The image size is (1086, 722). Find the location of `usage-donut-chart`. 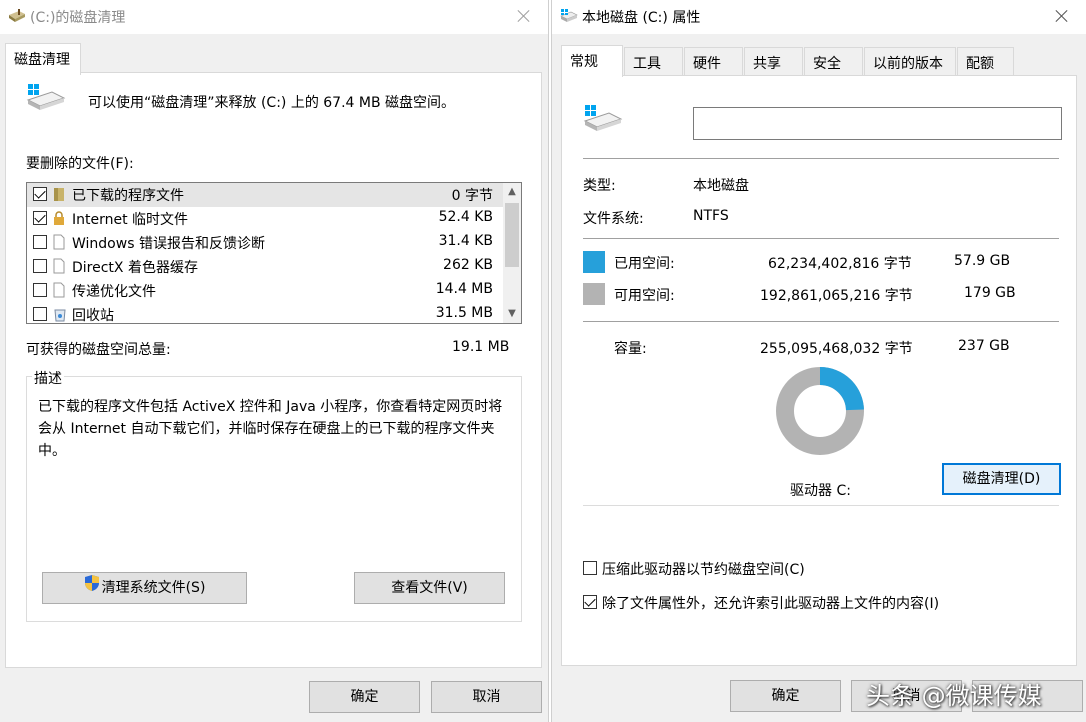

usage-donut-chart is located at coordinates (820, 411).